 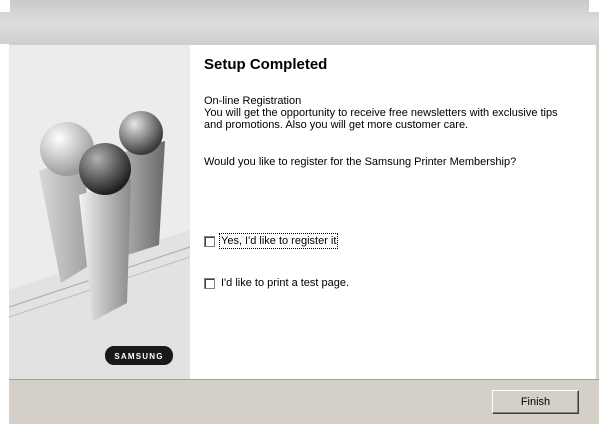 What do you see at coordinates (4, 233) in the screenshot?
I see `window-left-edge` at bounding box center [4, 233].